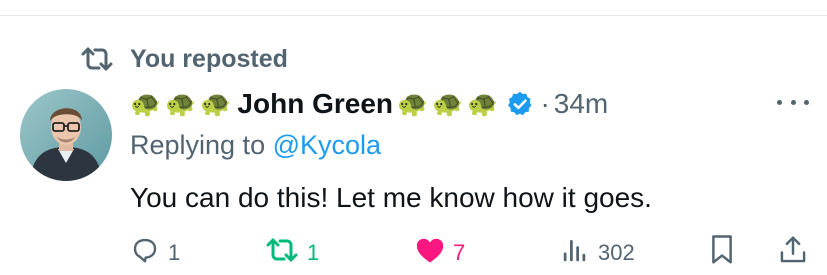  I want to click on bookmark-button, so click(726, 253).